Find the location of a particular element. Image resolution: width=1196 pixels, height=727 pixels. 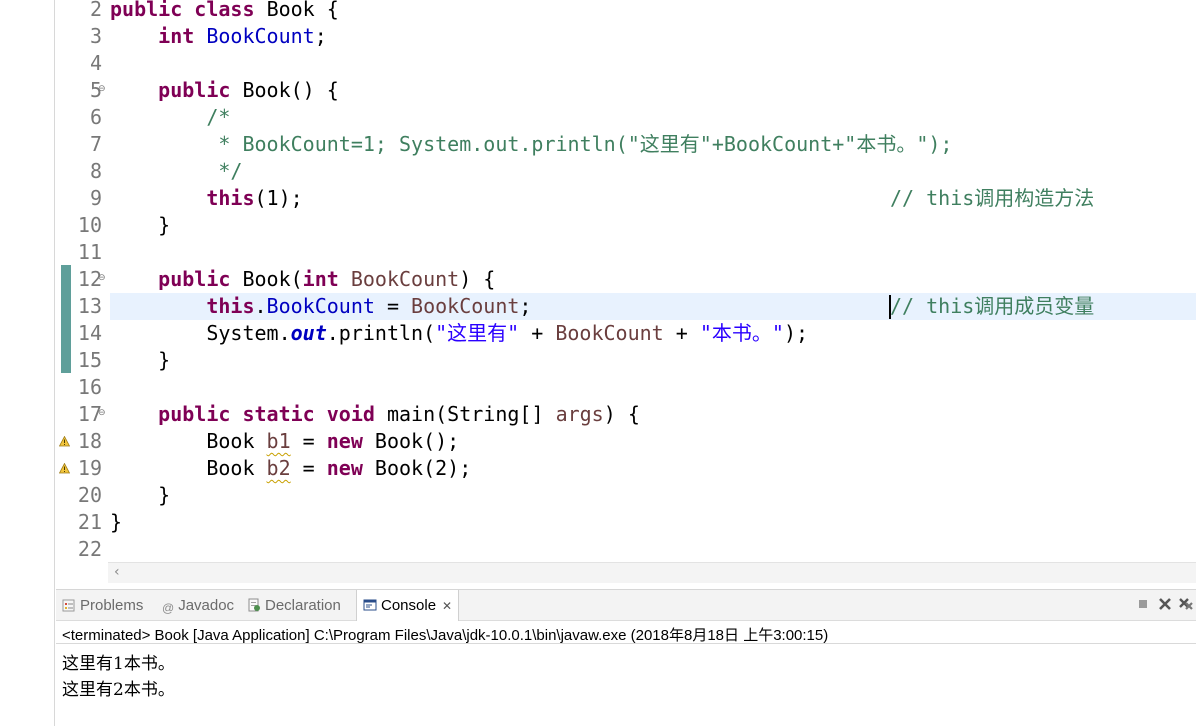

keyword: int is located at coordinates (176, 36).